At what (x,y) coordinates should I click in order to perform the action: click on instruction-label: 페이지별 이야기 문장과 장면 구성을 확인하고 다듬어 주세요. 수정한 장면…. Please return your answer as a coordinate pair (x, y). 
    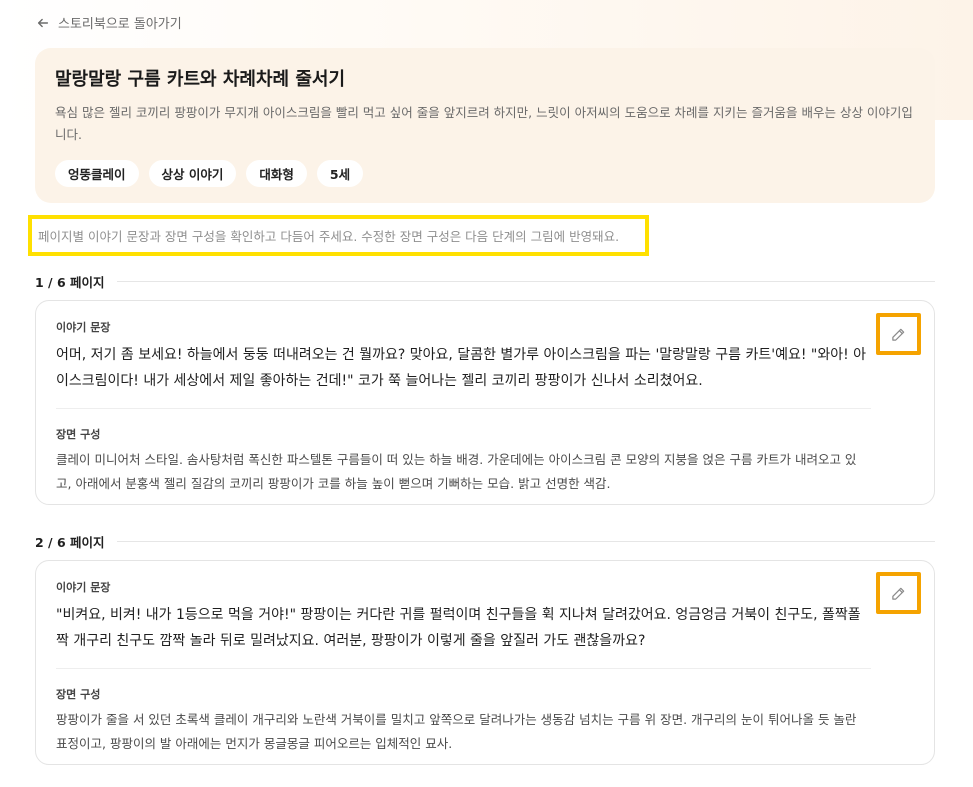
    Looking at the image, I should click on (329, 236).